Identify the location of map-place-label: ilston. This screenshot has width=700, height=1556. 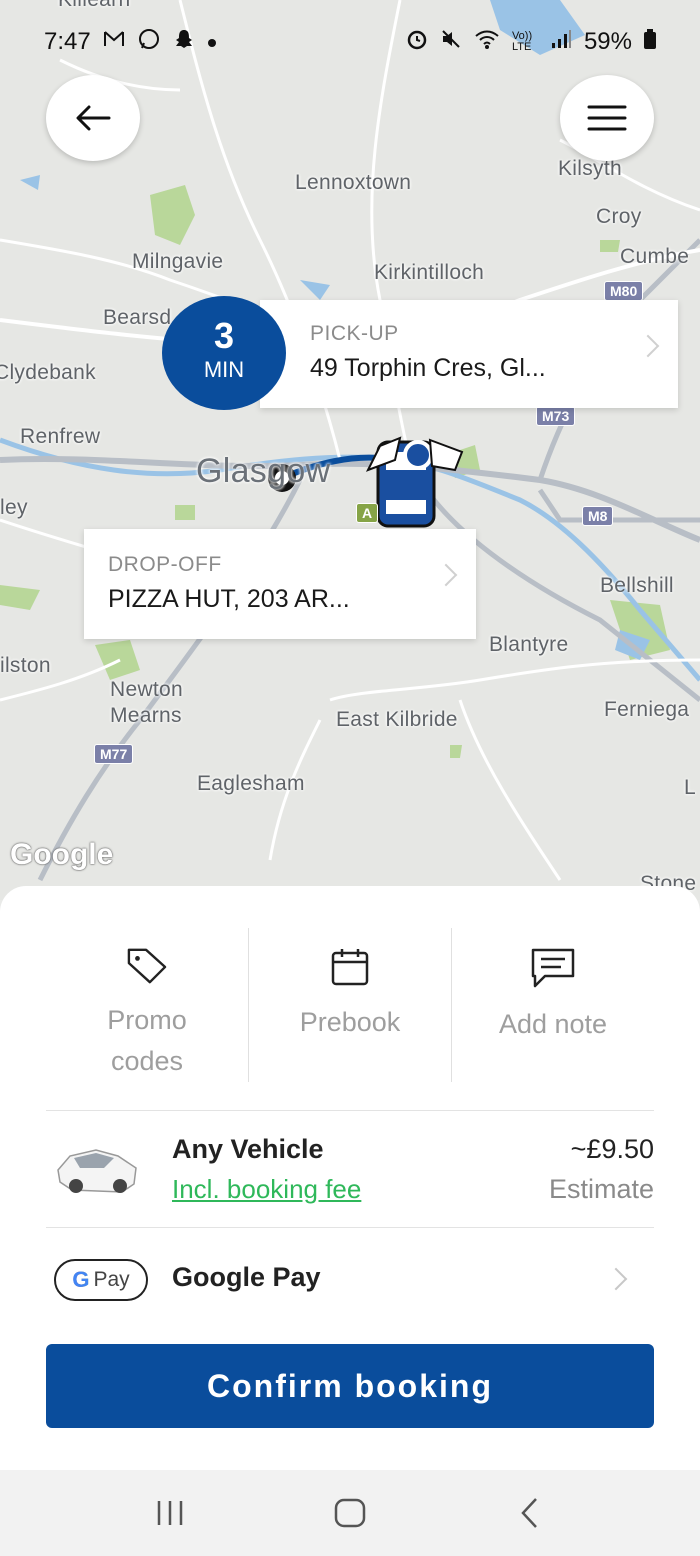
(25, 665).